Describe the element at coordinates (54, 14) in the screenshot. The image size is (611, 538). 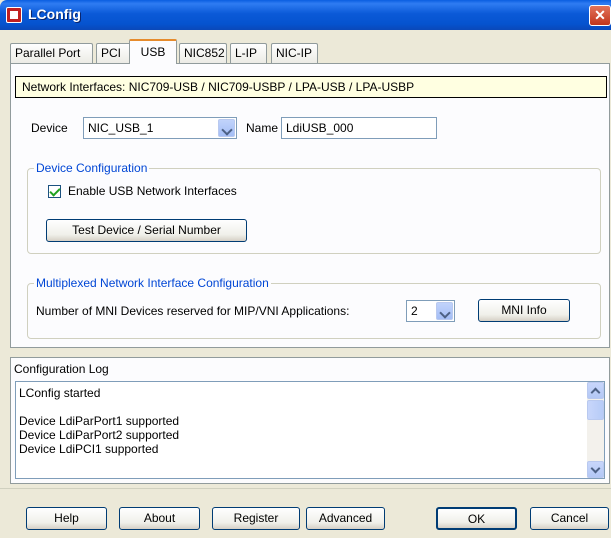
I see `window-title: LConfig` at that location.